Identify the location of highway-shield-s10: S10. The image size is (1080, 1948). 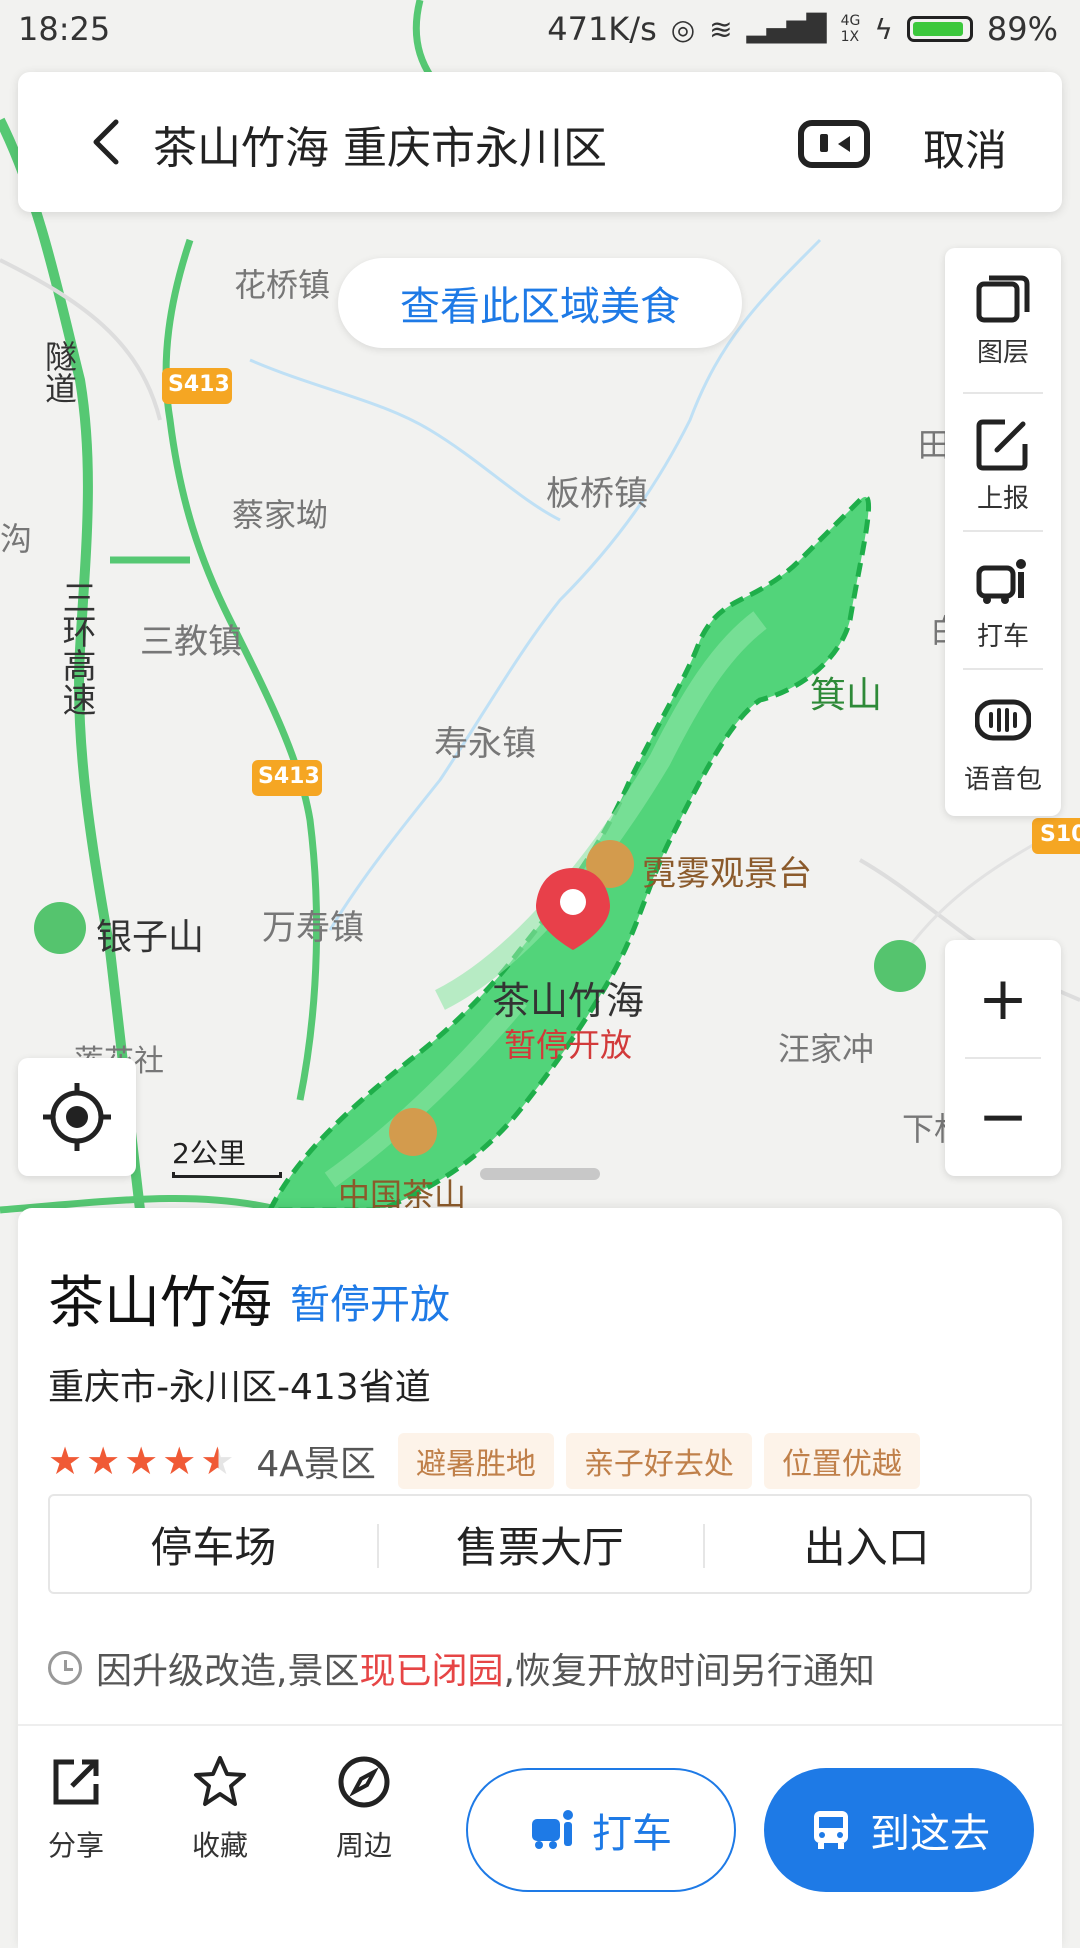
(1060, 834).